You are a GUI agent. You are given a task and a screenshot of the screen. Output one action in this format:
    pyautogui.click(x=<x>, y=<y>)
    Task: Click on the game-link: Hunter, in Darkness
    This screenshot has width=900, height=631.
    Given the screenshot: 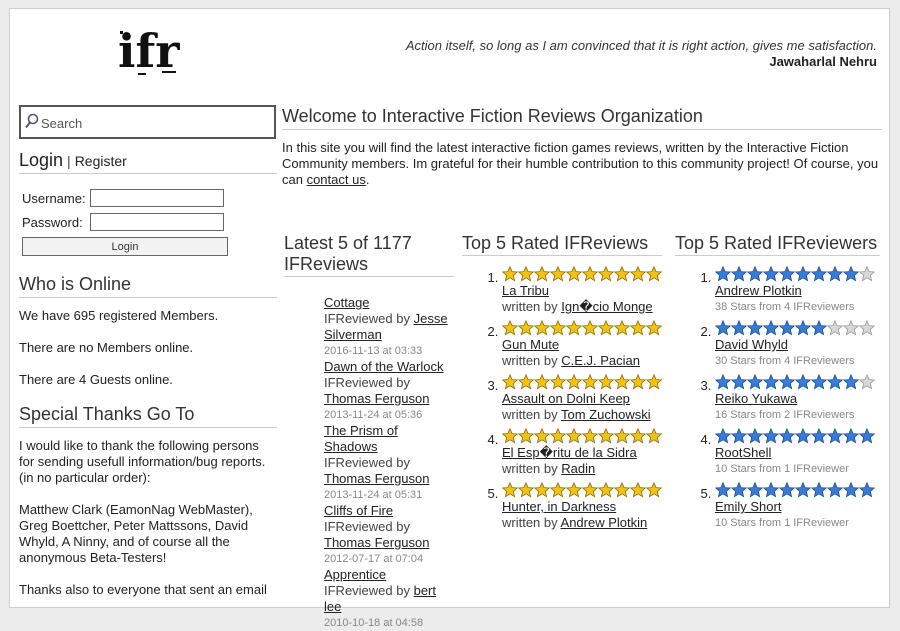 What is the action you would take?
    pyautogui.click(x=559, y=506)
    